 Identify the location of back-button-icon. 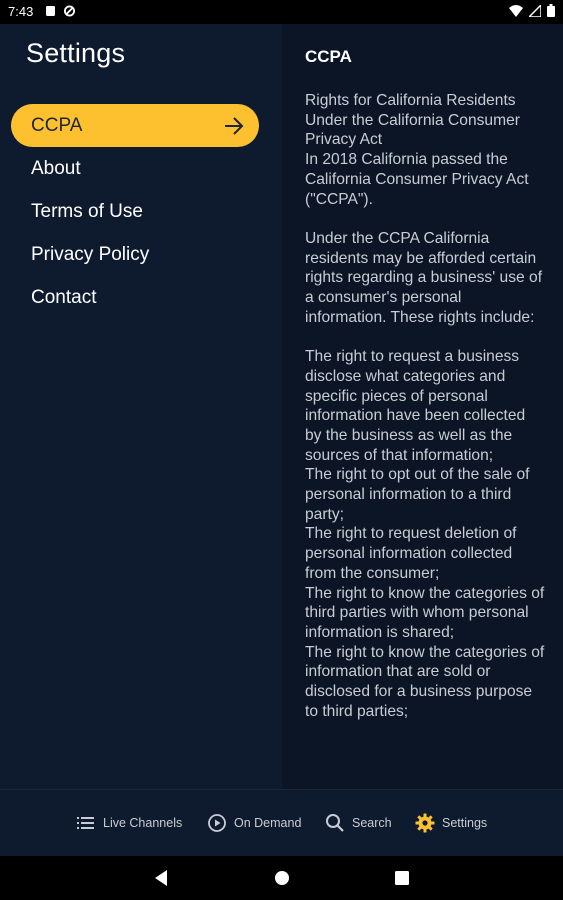
(161, 878).